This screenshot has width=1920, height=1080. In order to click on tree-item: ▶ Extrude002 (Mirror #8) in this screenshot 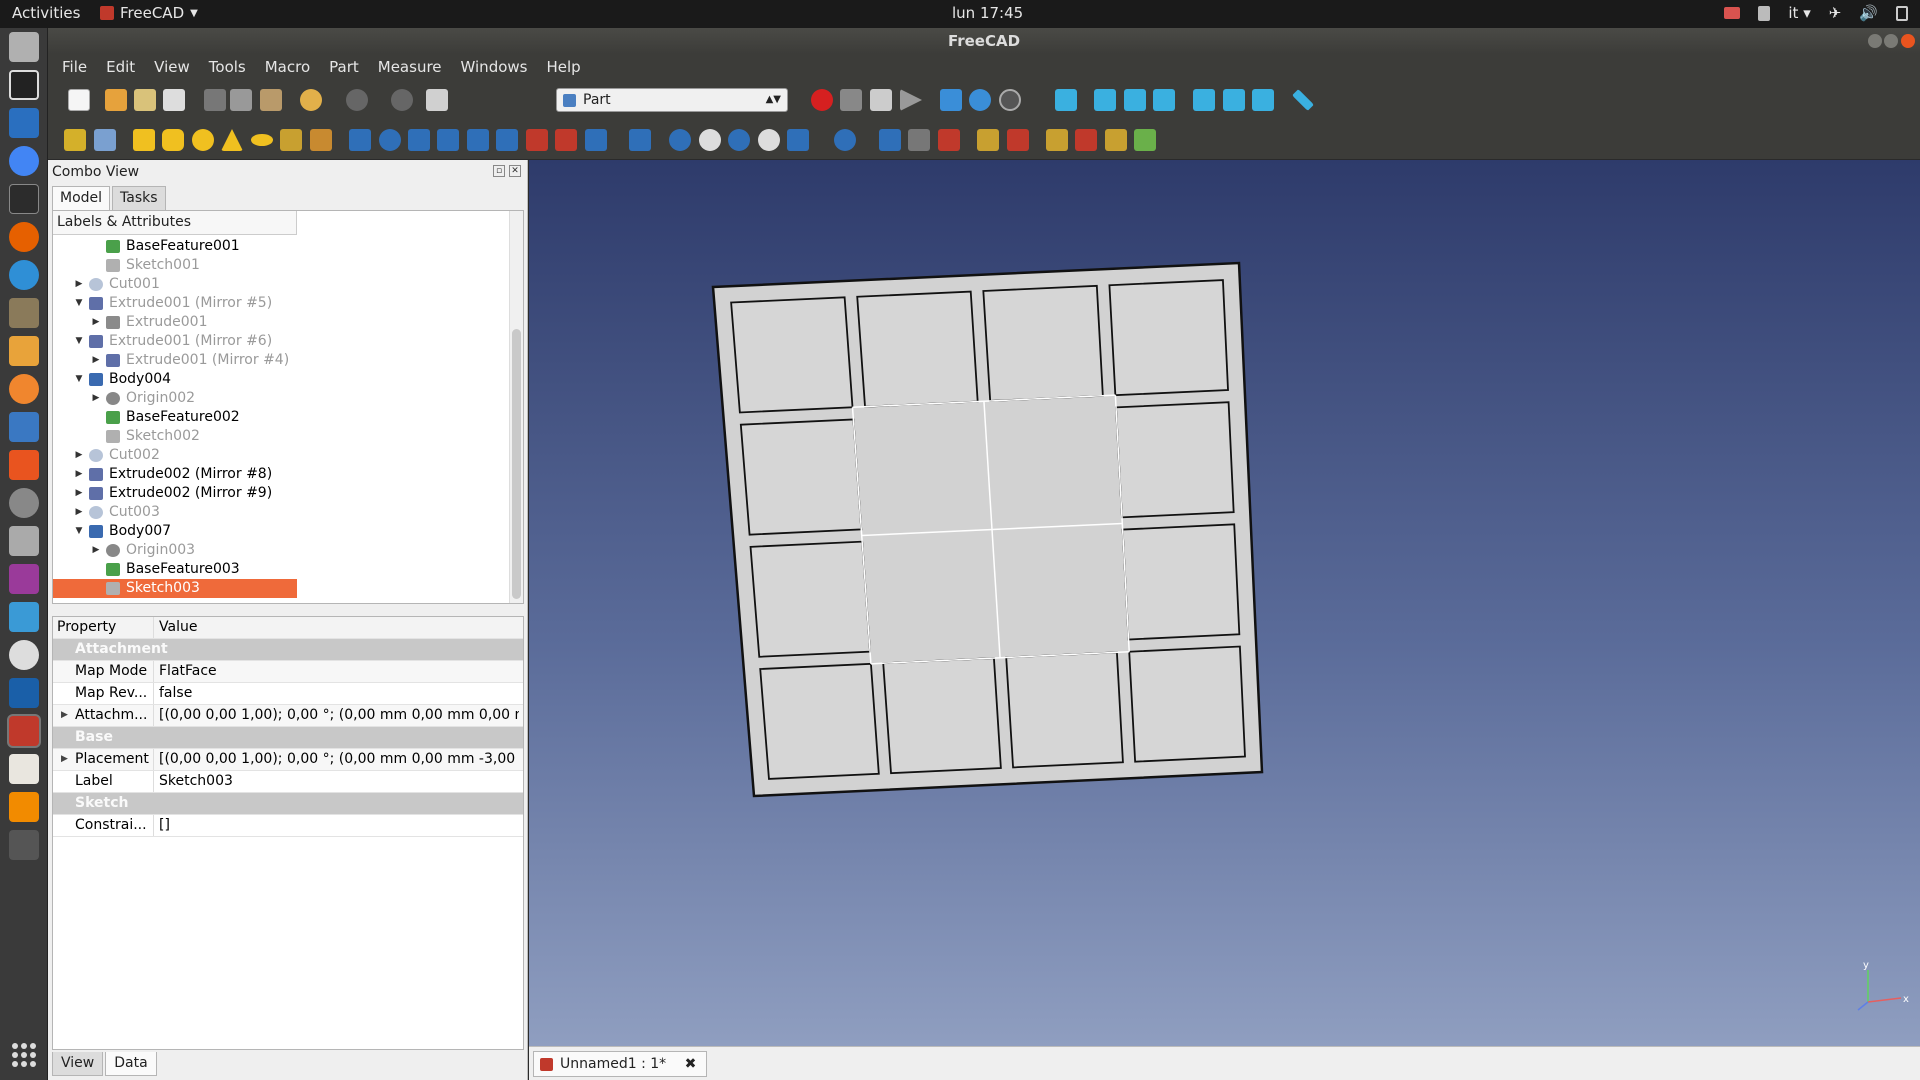, I will do `click(282, 474)`.